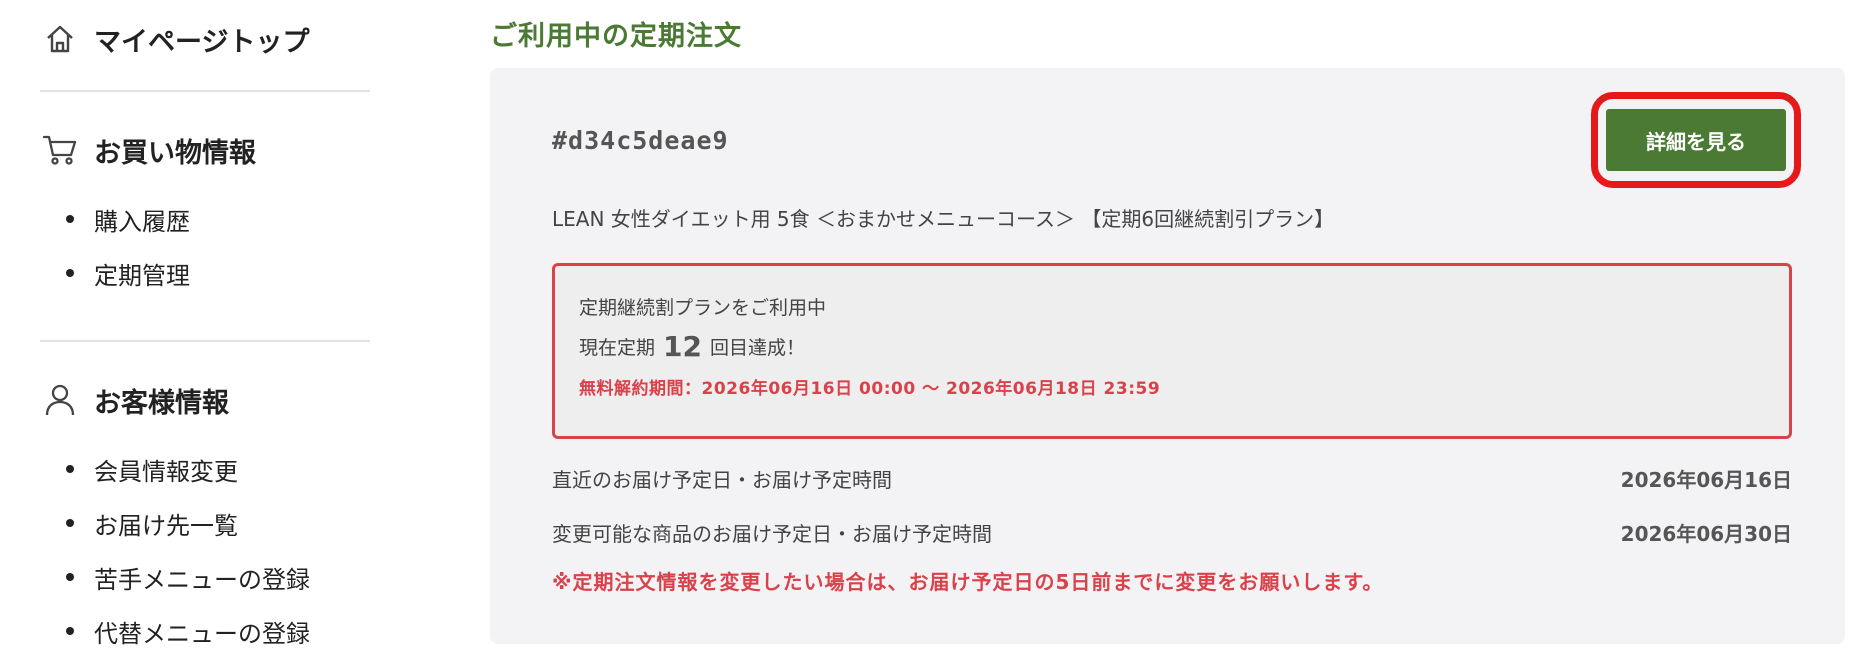 Image resolution: width=1859 pixels, height=666 pixels. I want to click on shopping-heading-label: お買い物情報, so click(175, 153).